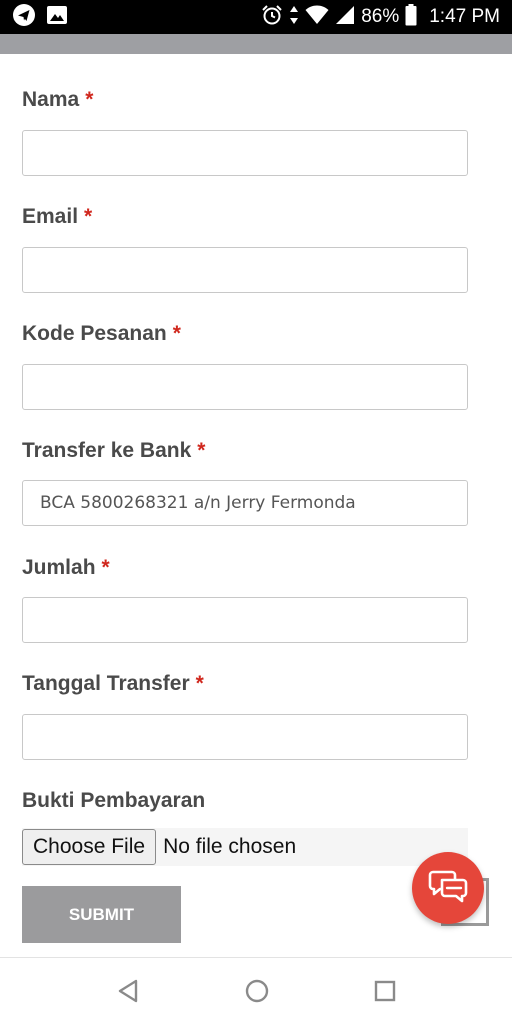 Image resolution: width=512 pixels, height=1025 pixels. I want to click on battery-percent: 86%, so click(380, 16).